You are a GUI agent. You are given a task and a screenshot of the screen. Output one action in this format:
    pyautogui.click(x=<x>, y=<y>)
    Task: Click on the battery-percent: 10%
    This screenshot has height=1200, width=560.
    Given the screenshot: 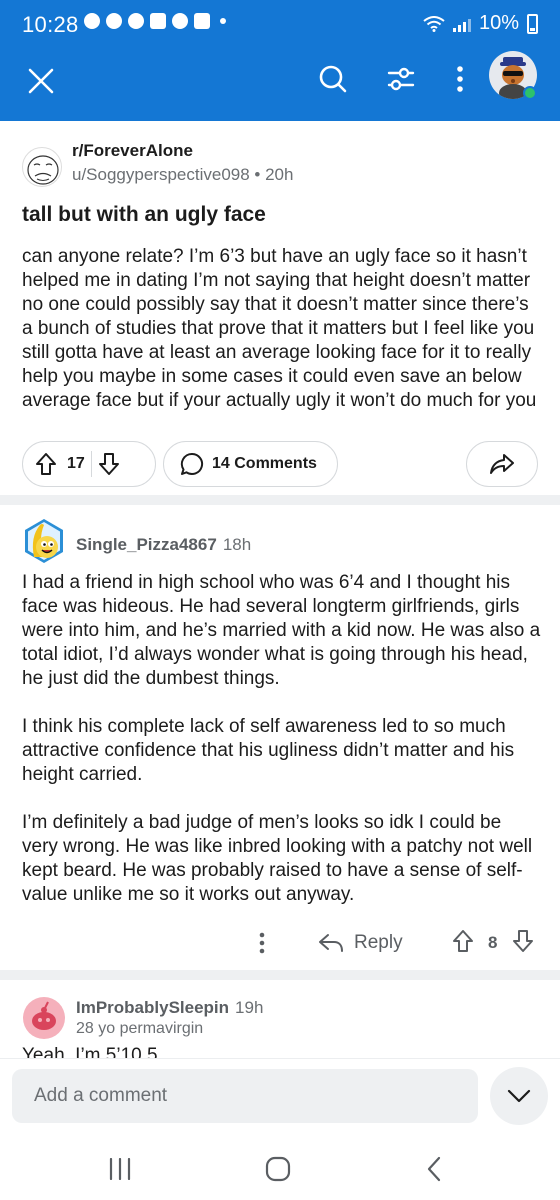 What is the action you would take?
    pyautogui.click(x=498, y=23)
    